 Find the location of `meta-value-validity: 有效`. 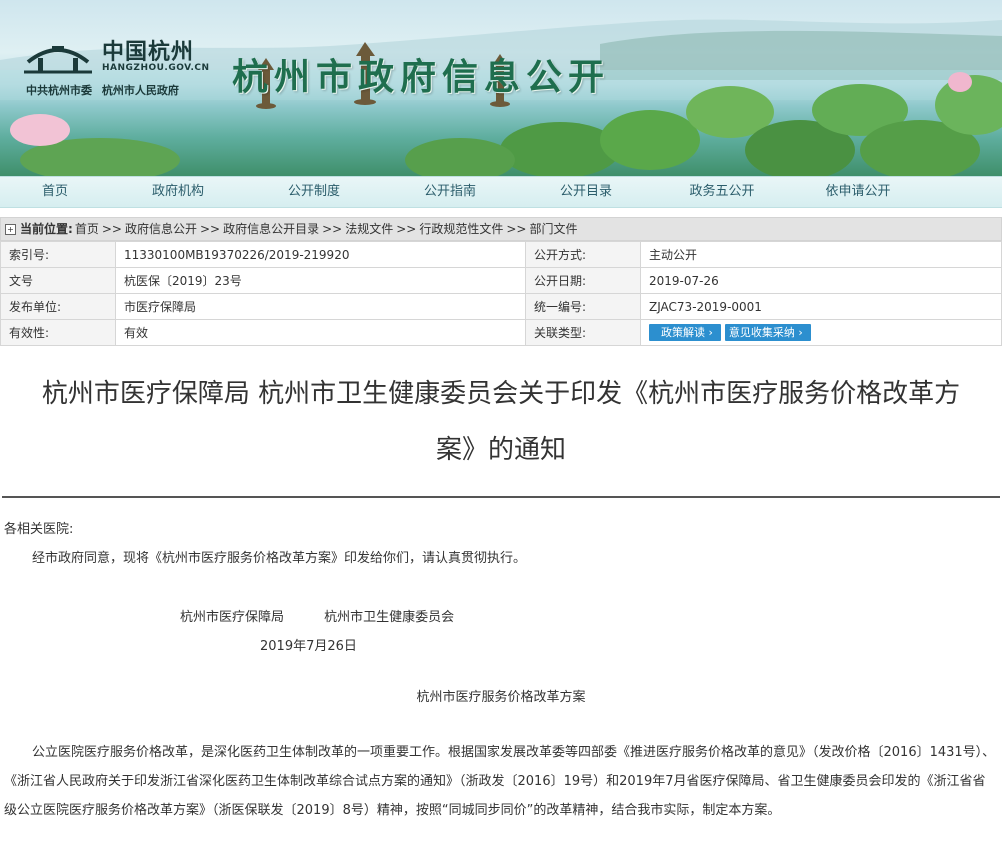

meta-value-validity: 有效 is located at coordinates (321, 333).